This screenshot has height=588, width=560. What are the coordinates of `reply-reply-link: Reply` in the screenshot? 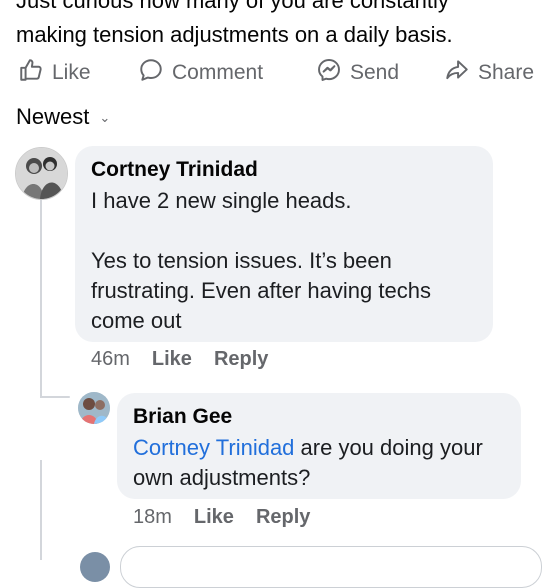 It's located at (283, 517).